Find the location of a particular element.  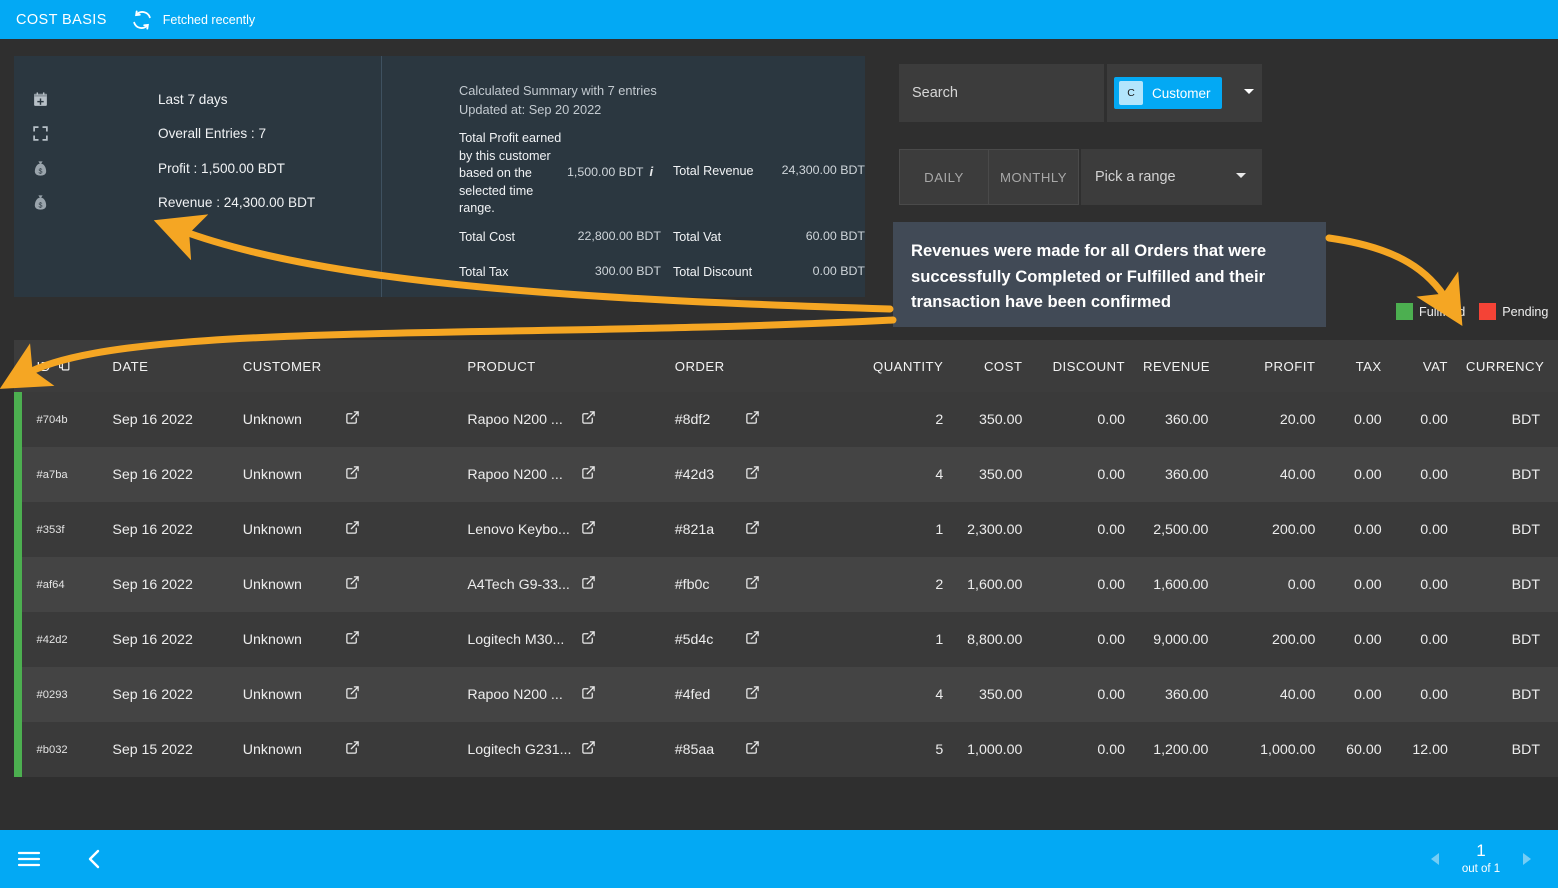

cell-vat: 0.00 is located at coordinates (1432, 639).